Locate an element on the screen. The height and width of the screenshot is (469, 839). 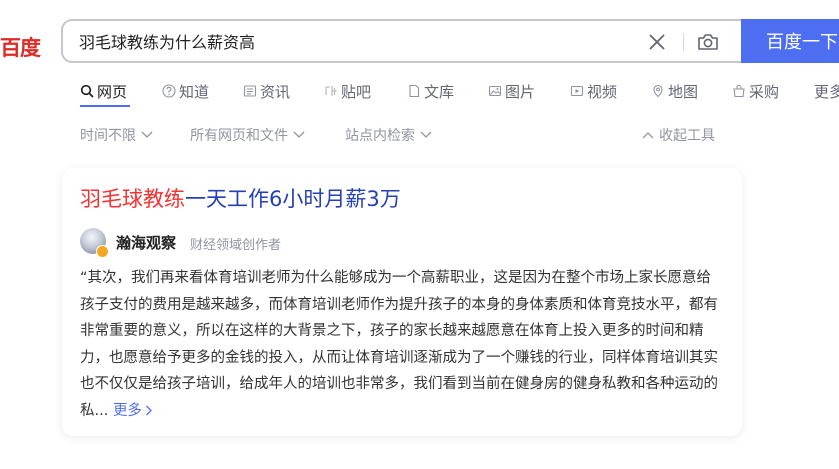
time-filter: 时间不限 is located at coordinates (116, 135).